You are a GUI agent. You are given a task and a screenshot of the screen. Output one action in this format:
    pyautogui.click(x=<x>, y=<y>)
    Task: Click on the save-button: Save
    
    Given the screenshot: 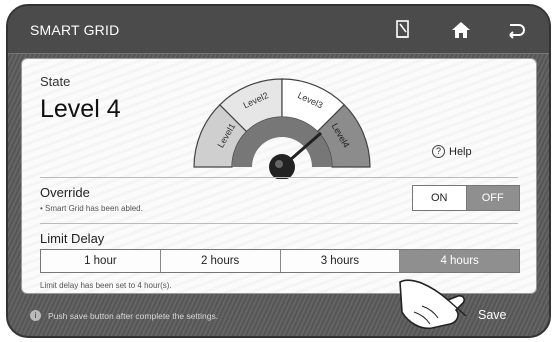 What is the action you would take?
    pyautogui.click(x=492, y=315)
    